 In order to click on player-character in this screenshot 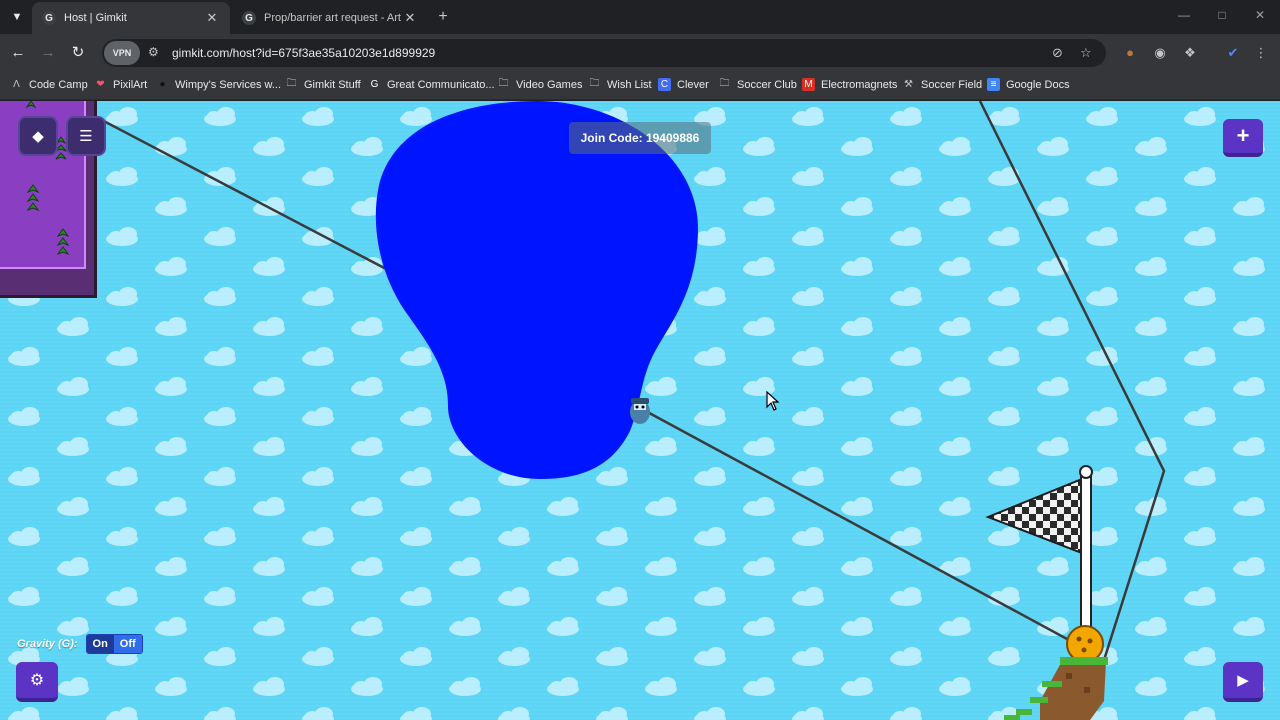, I will do `click(640, 411)`.